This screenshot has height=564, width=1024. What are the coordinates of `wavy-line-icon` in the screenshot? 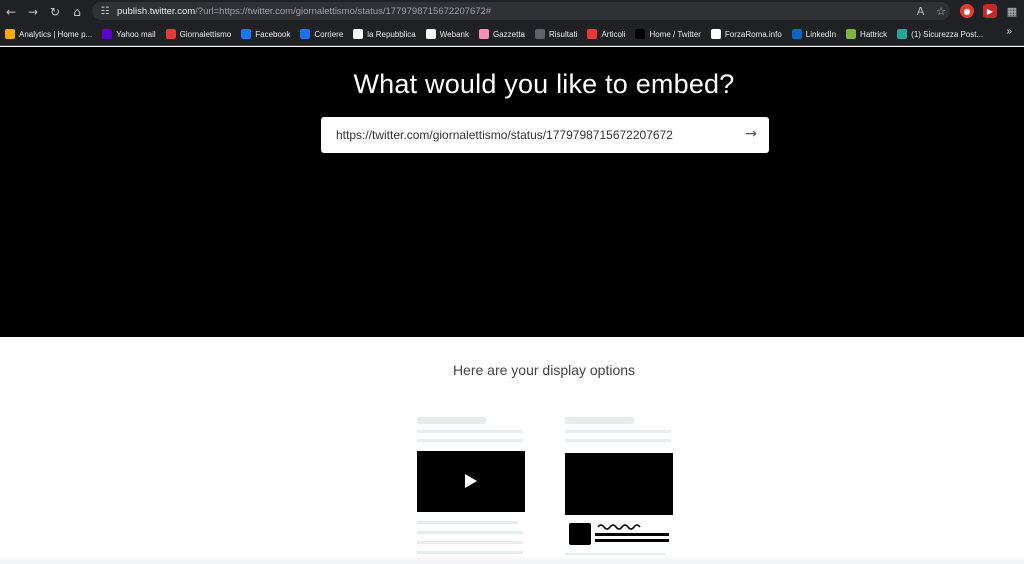 It's located at (619, 527).